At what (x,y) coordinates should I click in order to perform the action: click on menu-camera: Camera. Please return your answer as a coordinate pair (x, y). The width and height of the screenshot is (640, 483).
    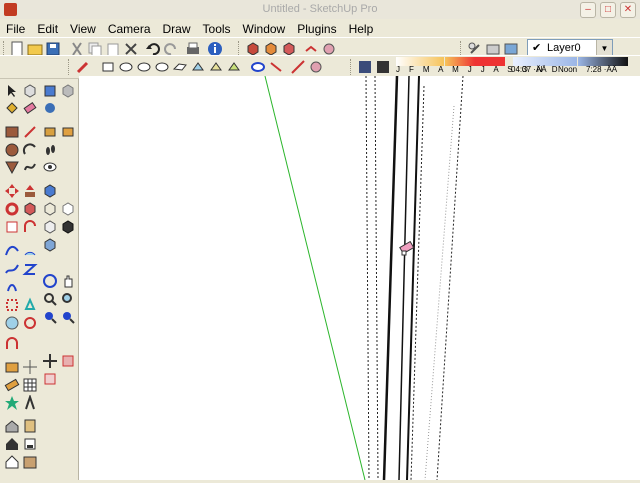
    Looking at the image, I should click on (129, 29).